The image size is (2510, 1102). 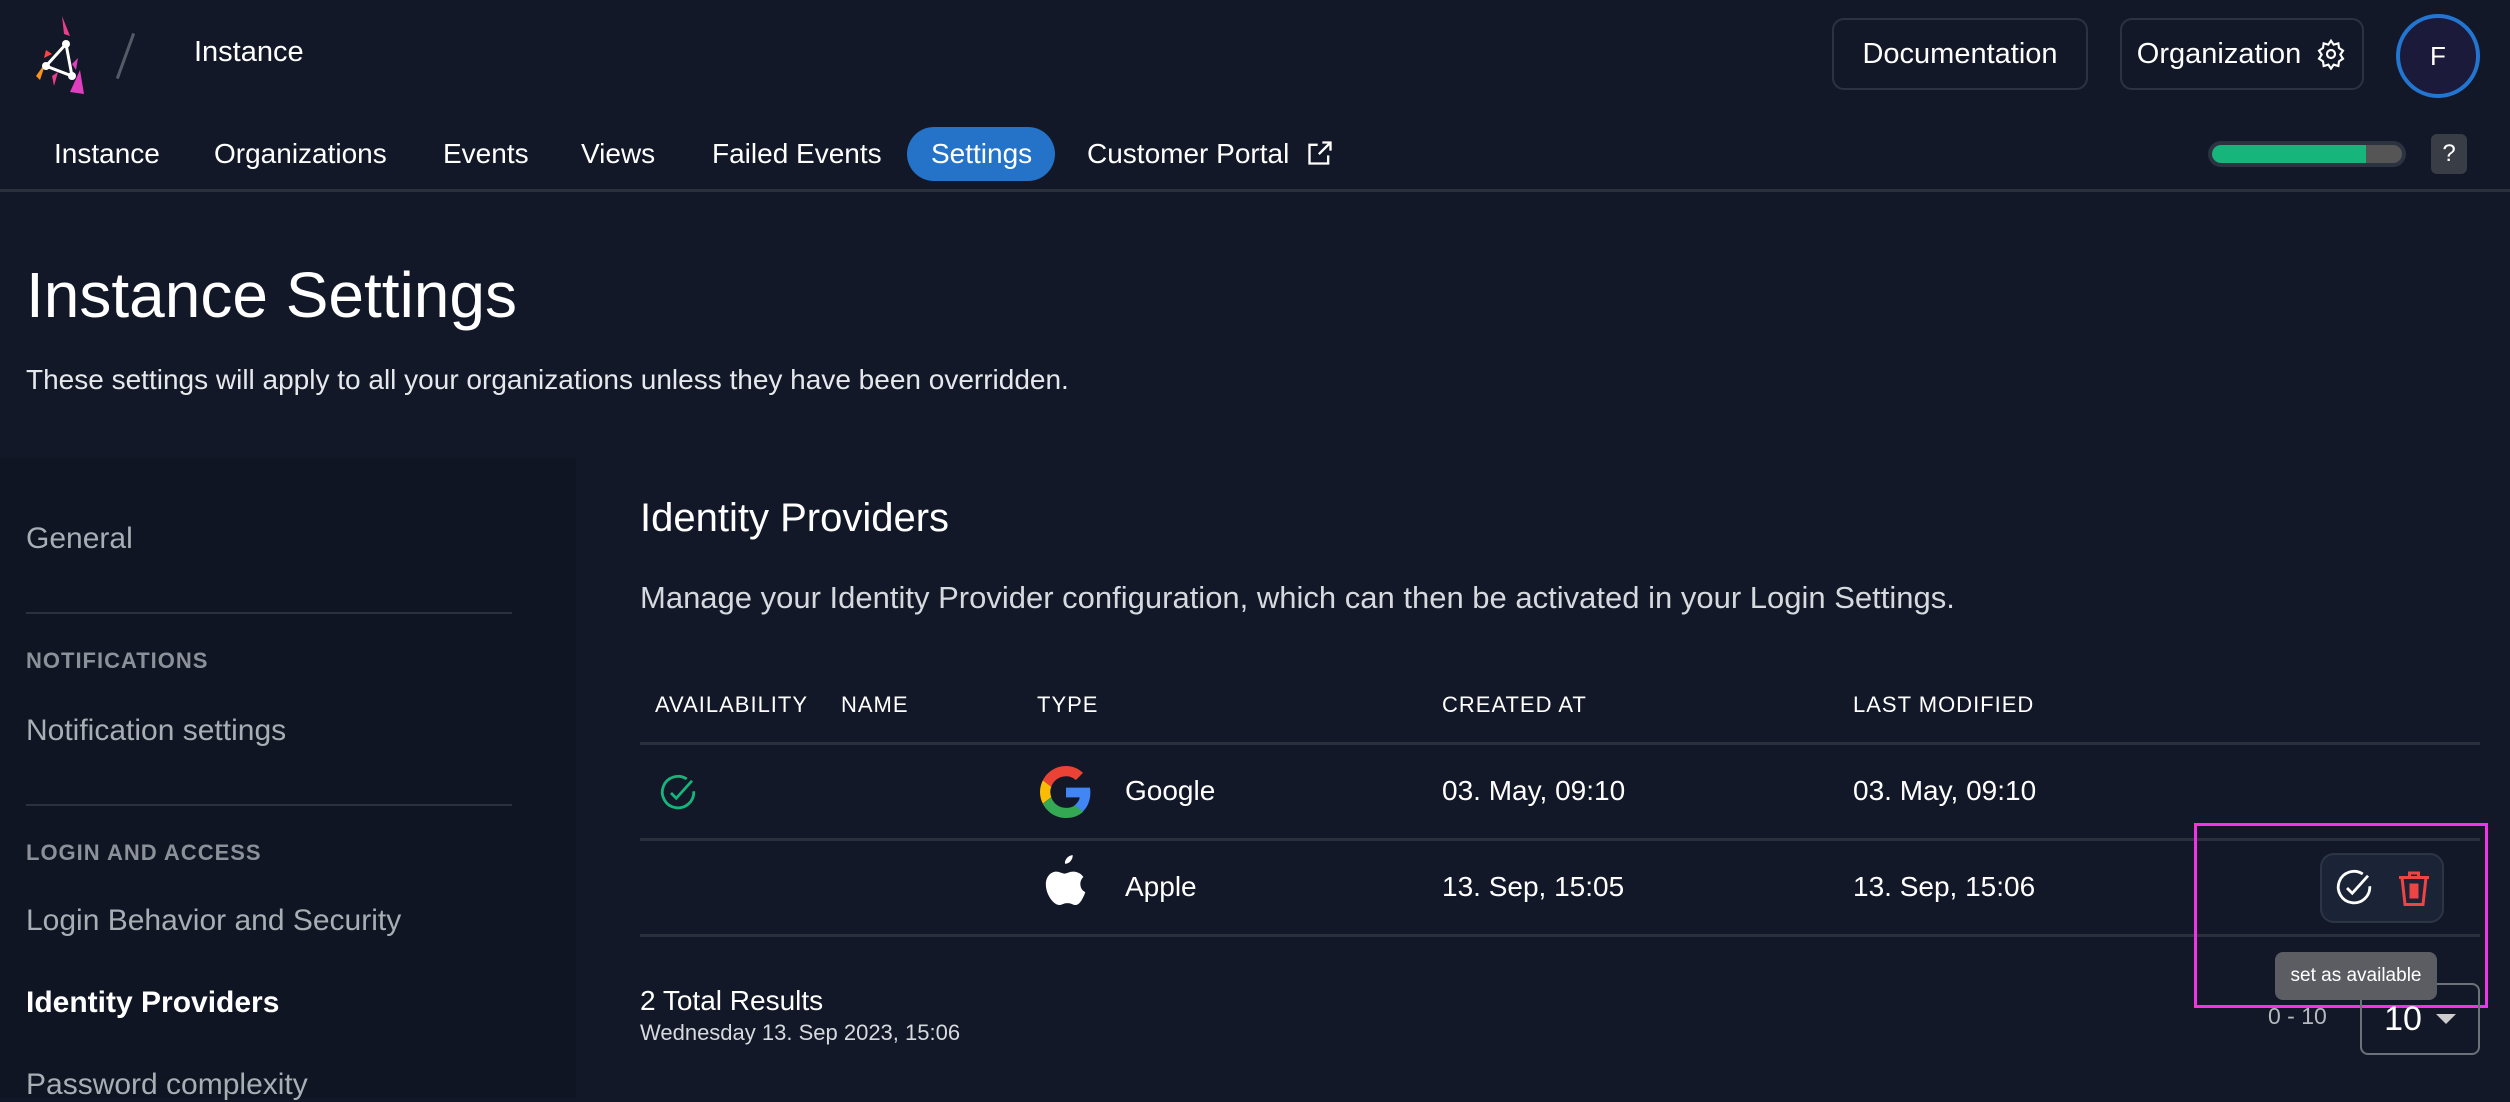 What do you see at coordinates (1534, 790) in the screenshot?
I see `created-at: 03. May, 09:10` at bounding box center [1534, 790].